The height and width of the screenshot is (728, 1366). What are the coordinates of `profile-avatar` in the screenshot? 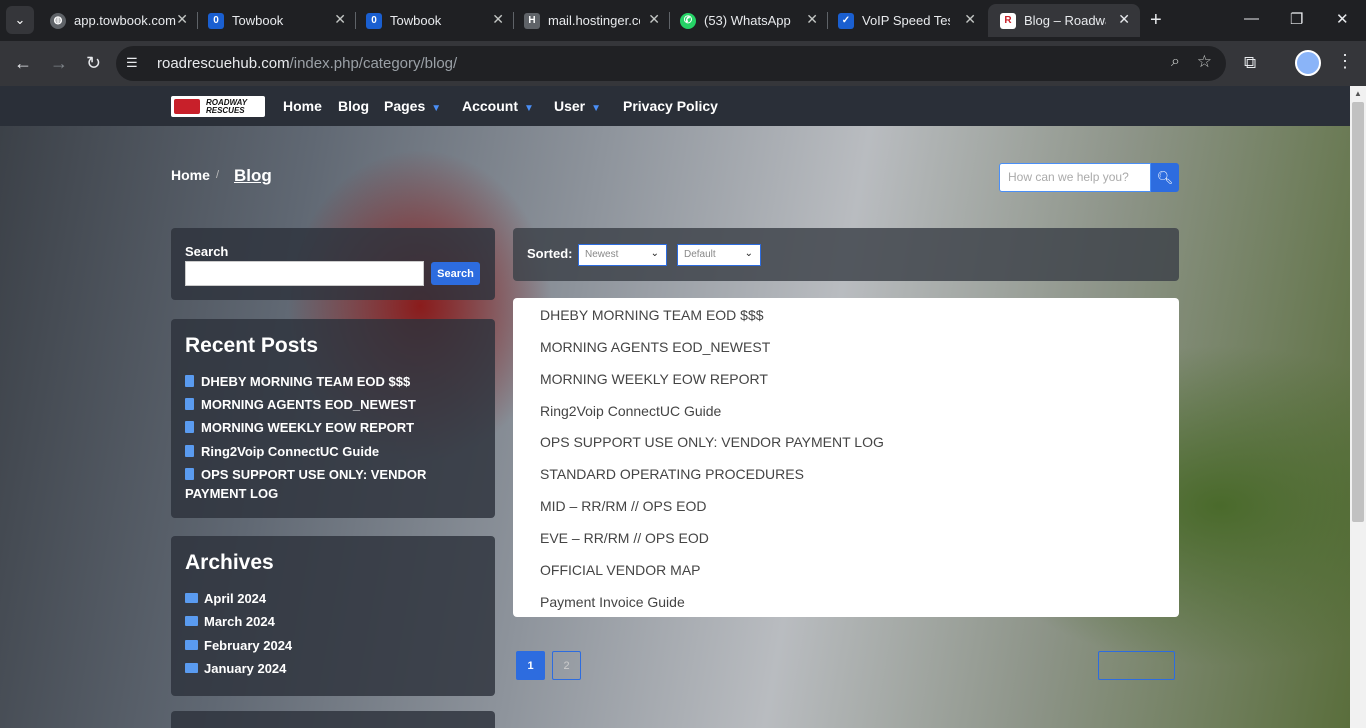 It's located at (1308, 63).